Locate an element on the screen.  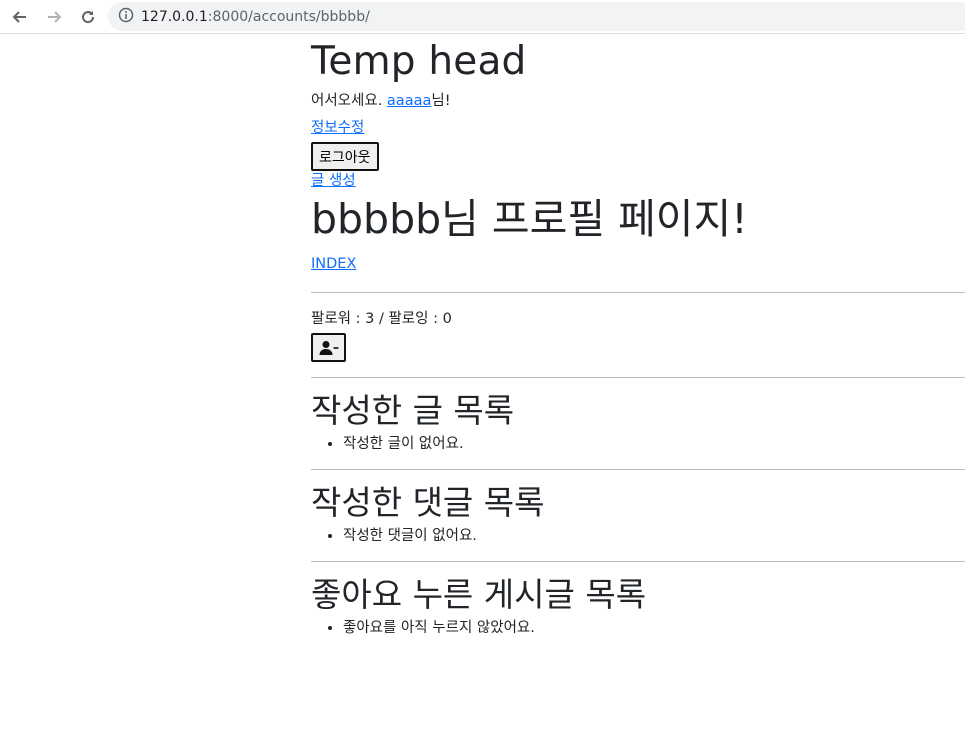
edit-profile-link: 정보수정 is located at coordinates (337, 128).